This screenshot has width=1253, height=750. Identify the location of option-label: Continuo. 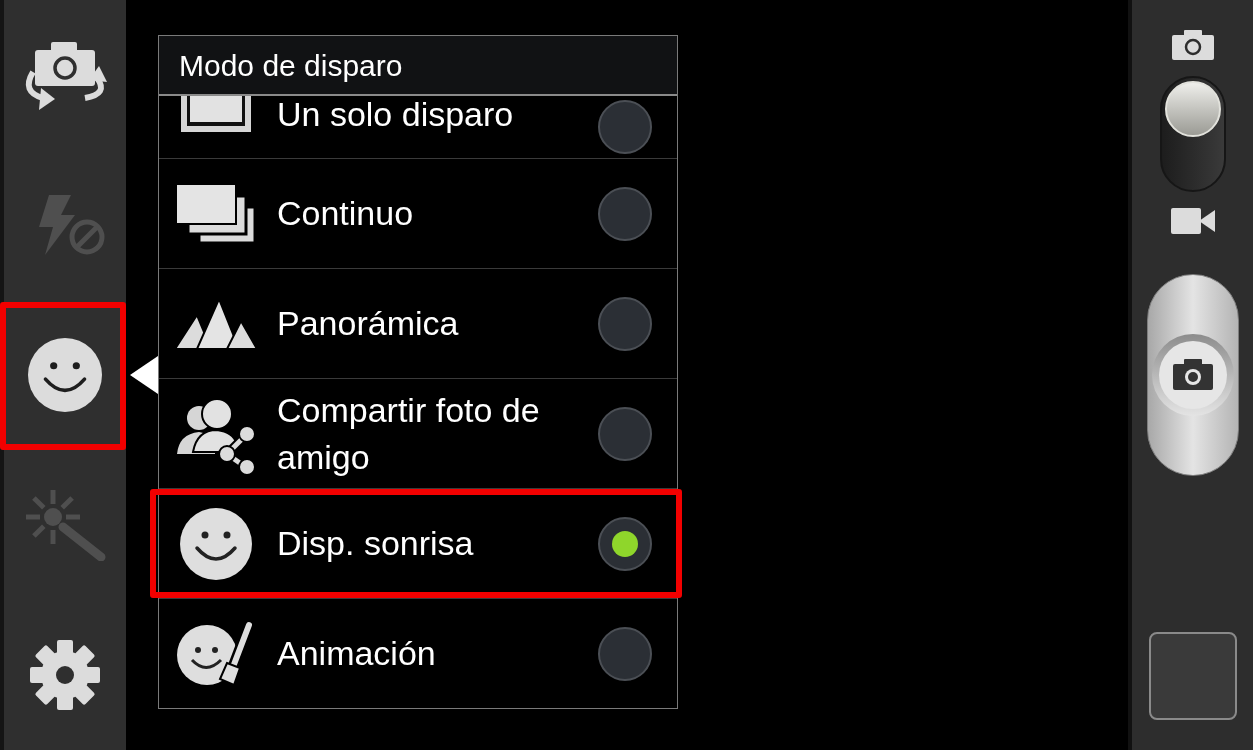
(346, 213).